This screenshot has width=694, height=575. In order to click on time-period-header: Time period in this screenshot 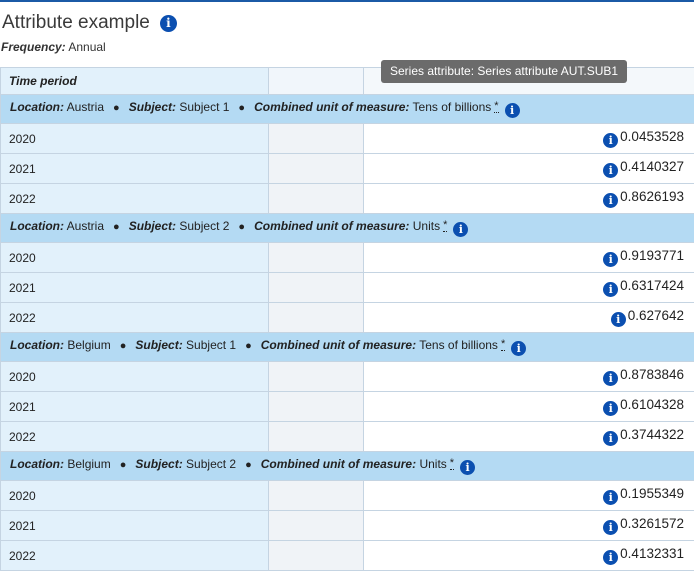, I will do `click(134, 81)`.